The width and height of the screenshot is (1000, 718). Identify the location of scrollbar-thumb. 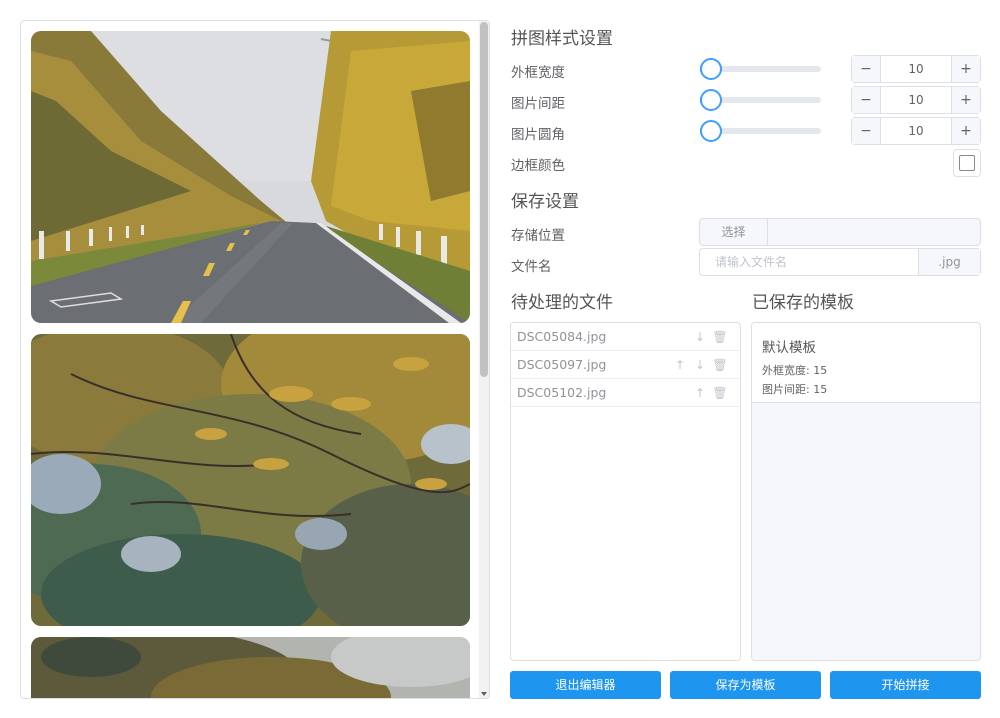
(484, 199).